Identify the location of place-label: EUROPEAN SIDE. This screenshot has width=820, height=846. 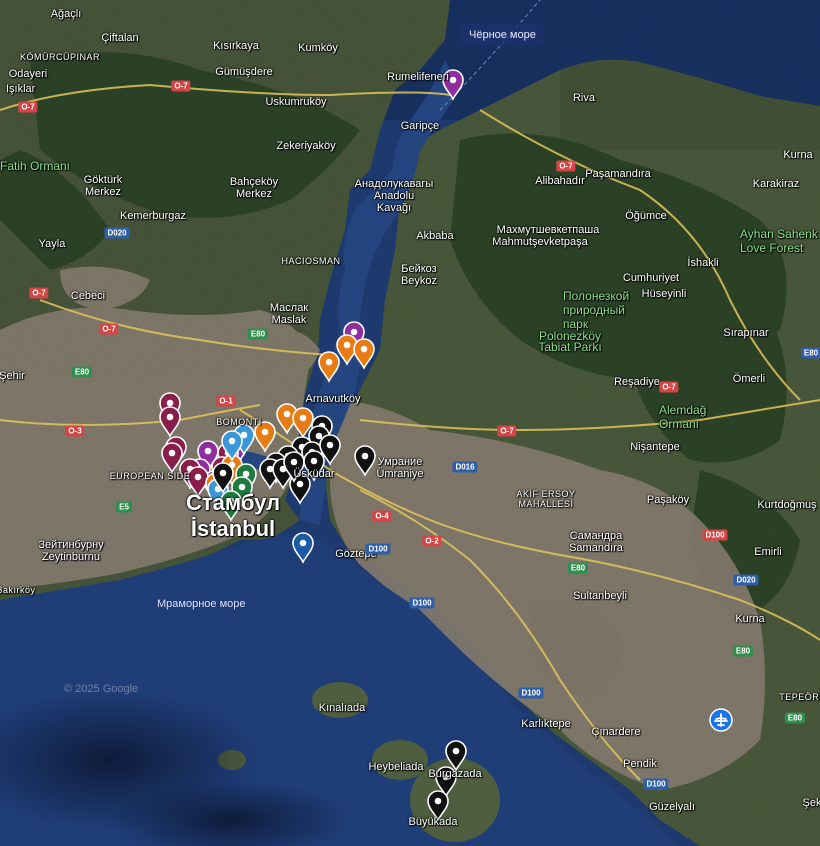
(150, 476).